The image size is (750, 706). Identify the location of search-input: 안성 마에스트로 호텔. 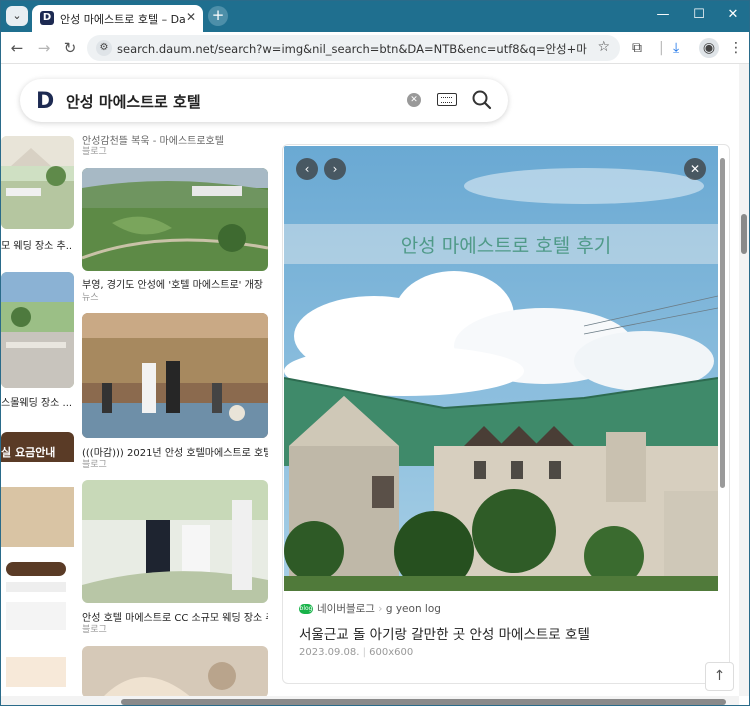
(133, 101).